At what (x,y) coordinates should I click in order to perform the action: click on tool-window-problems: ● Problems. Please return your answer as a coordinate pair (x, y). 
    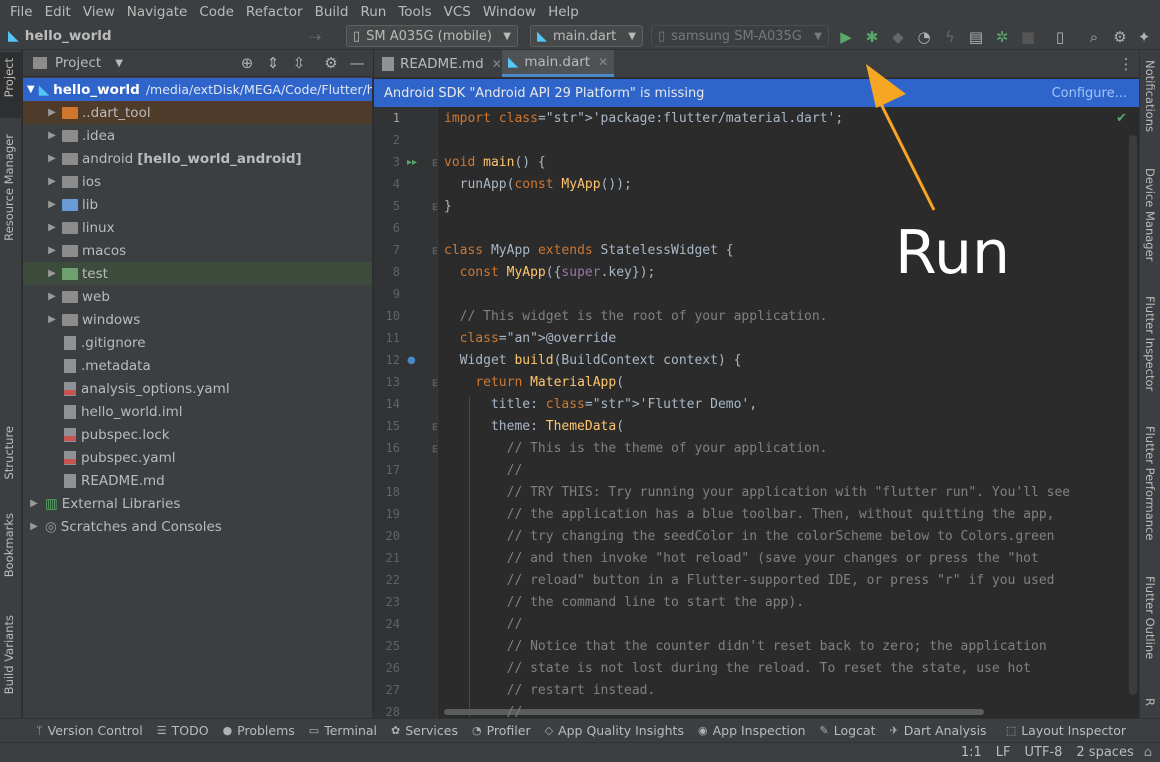
    Looking at the image, I should click on (259, 730).